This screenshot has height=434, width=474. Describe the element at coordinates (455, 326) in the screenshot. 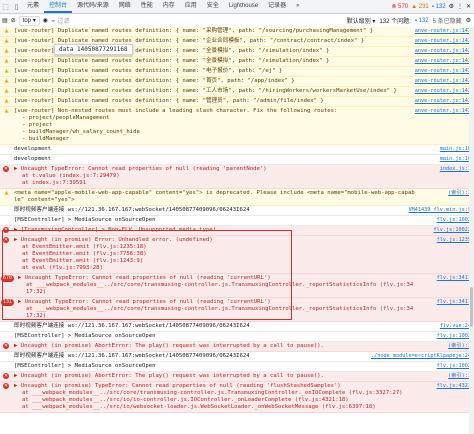

I see `source-link: flv.vue:24` at that location.